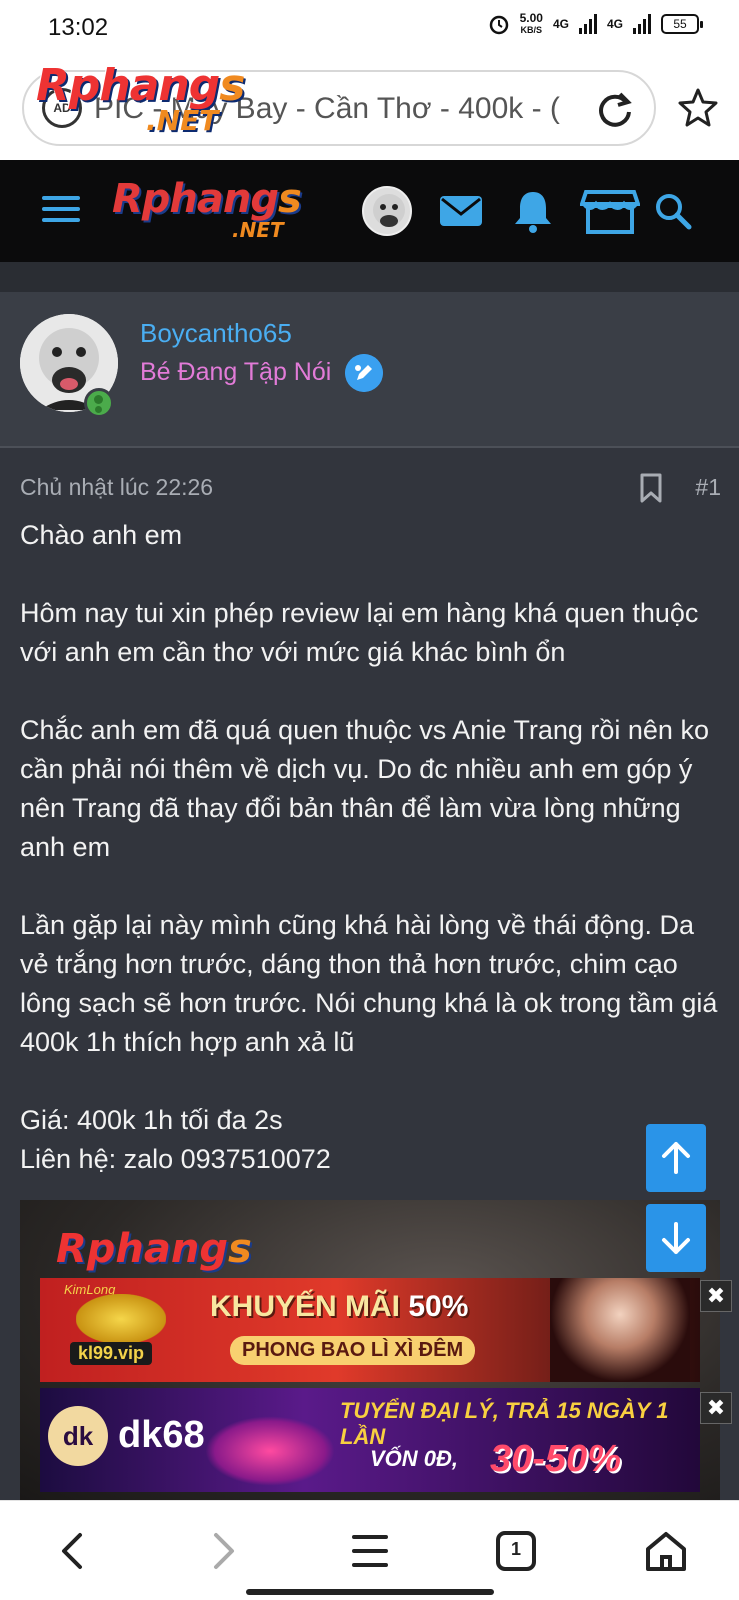 This screenshot has width=739, height=1600. What do you see at coordinates (698, 107) in the screenshot?
I see `bookmark-star-icon` at bounding box center [698, 107].